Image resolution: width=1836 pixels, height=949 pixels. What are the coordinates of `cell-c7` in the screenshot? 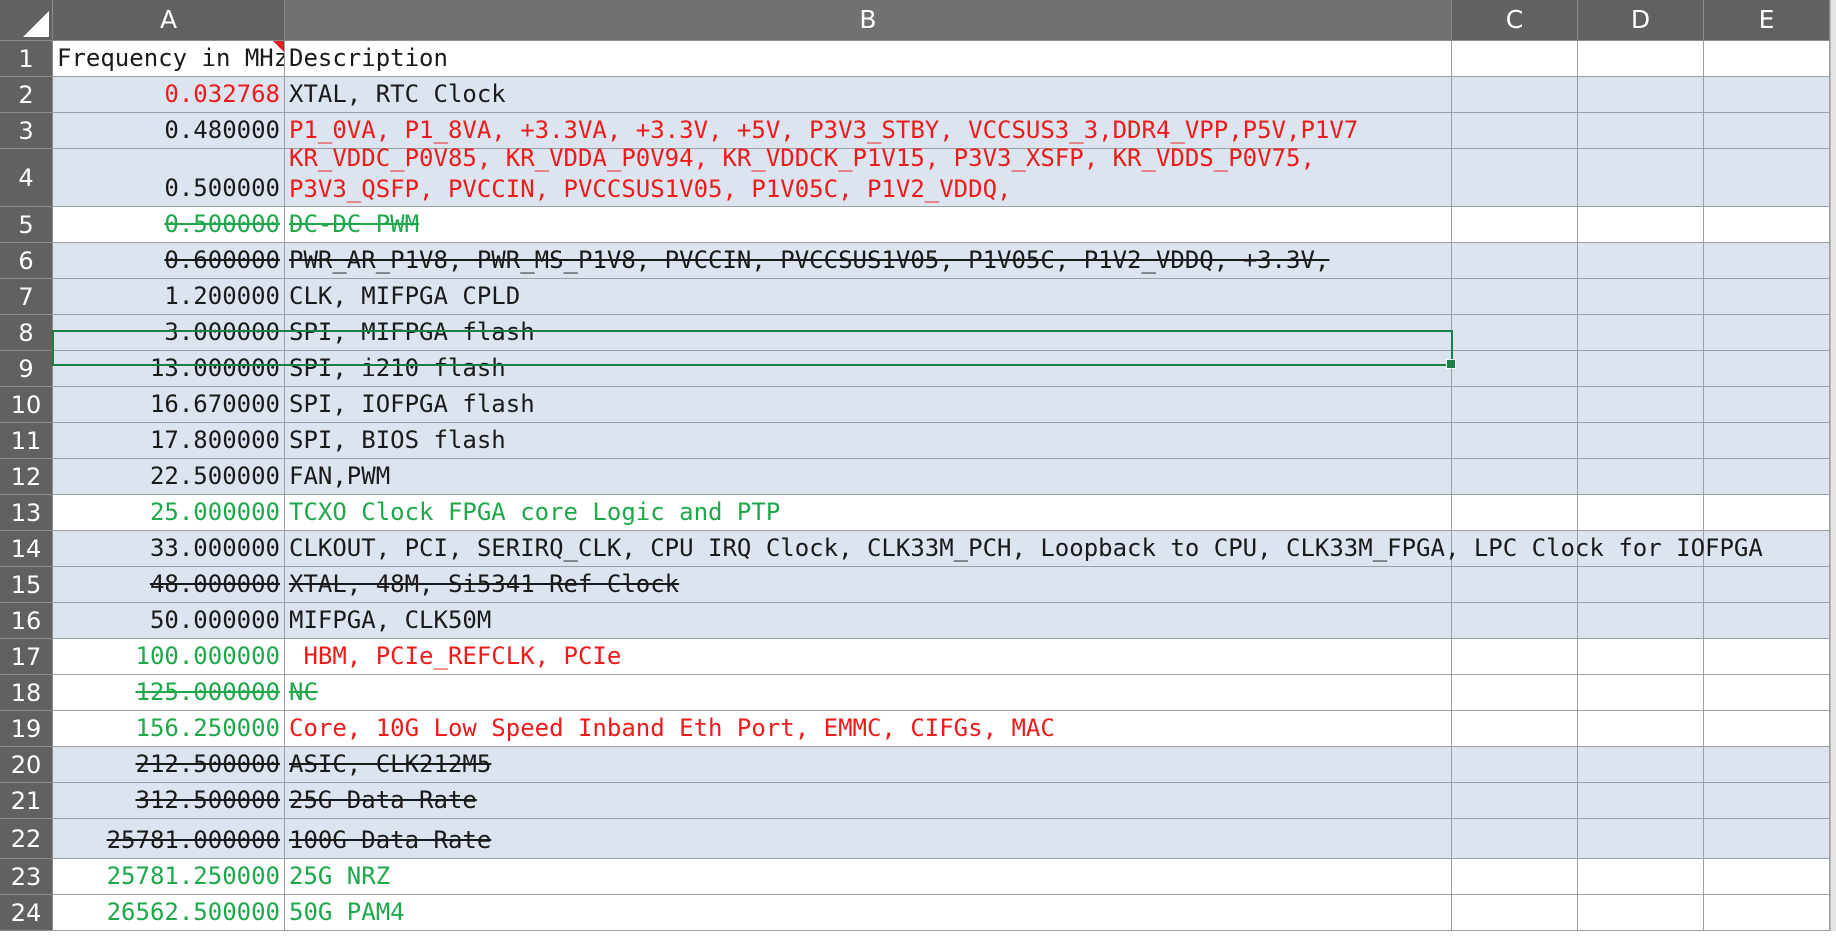 It's located at (1515, 297).